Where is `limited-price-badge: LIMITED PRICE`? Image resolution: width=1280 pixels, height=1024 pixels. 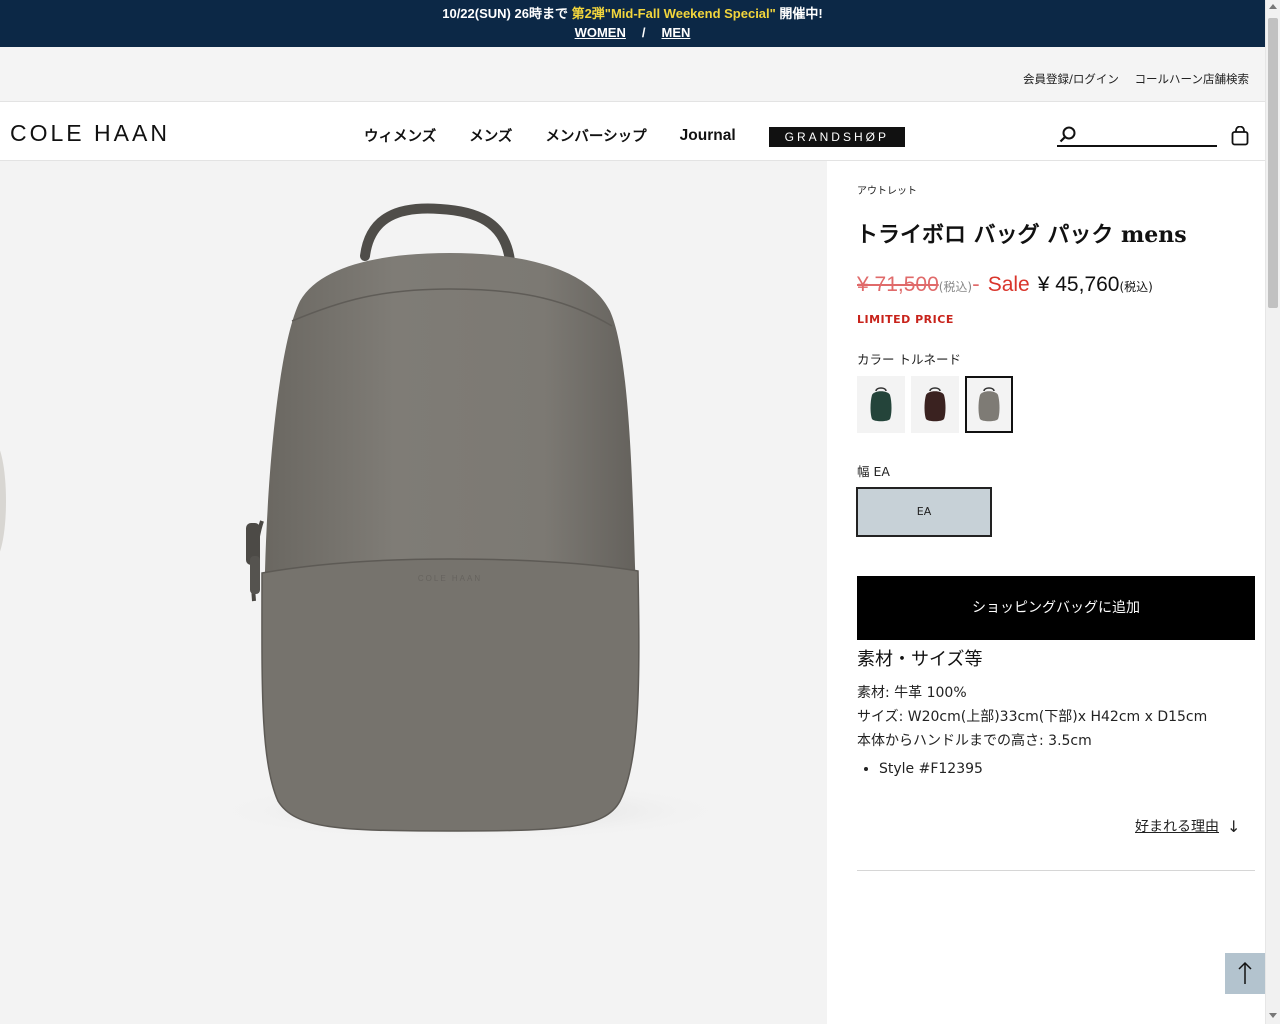
limited-price-badge: LIMITED PRICE is located at coordinates (905, 319).